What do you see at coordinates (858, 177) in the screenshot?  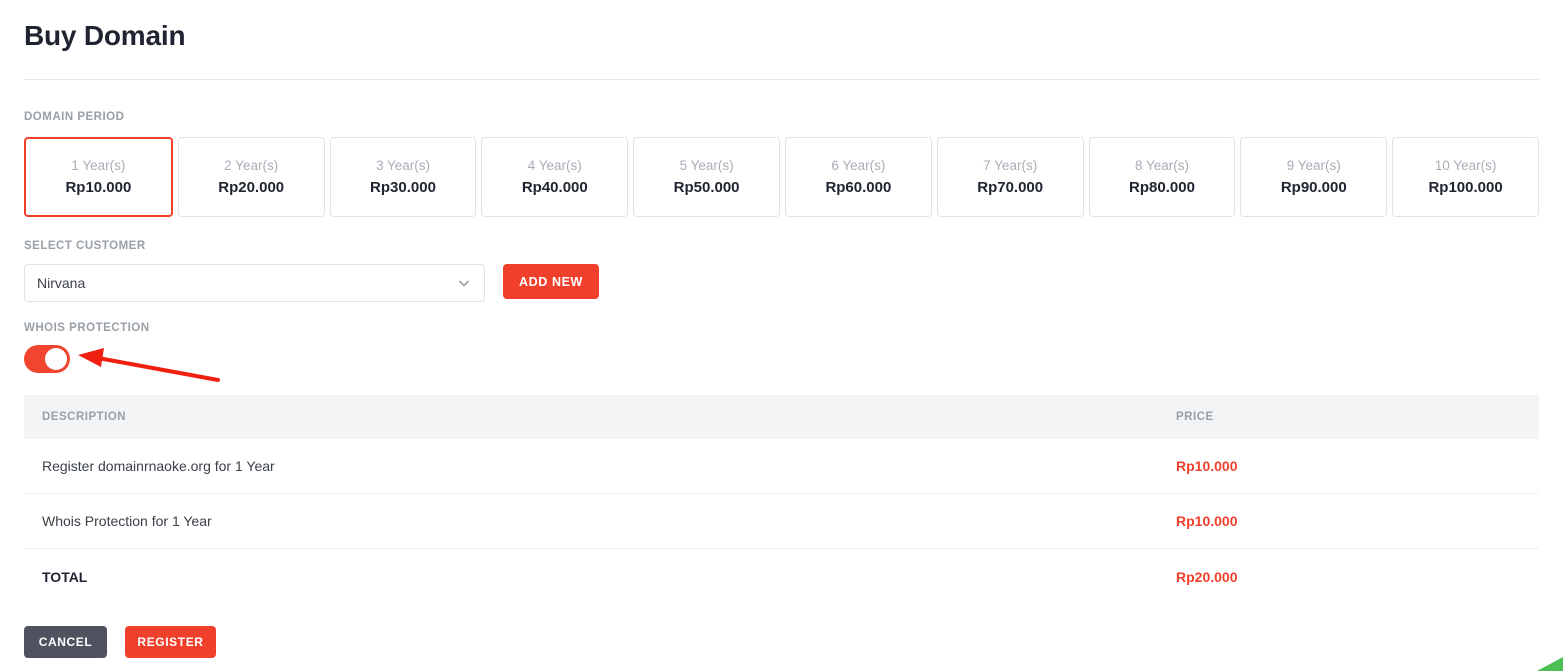 I see `domain-period-card: 6 Year(s) Rp60.000` at bounding box center [858, 177].